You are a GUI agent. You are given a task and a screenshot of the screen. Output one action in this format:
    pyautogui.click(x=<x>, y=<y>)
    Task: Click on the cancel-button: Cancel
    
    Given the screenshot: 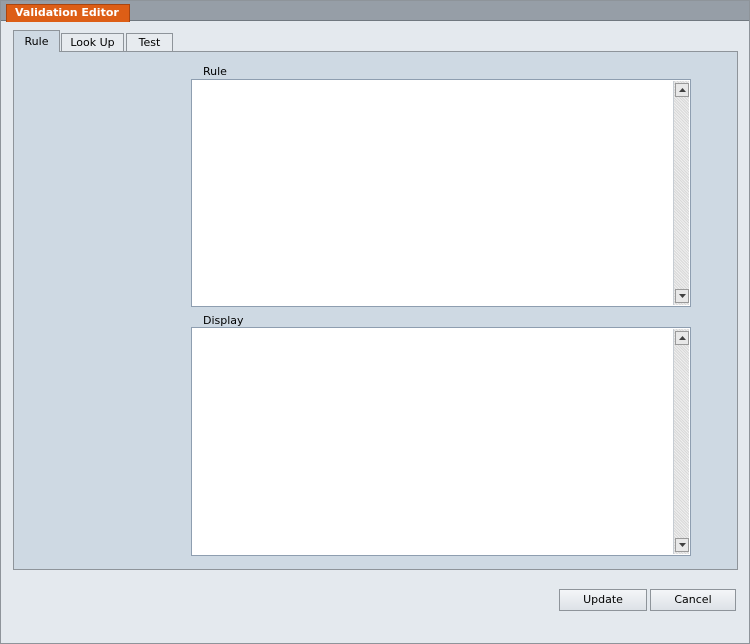 What is the action you would take?
    pyautogui.click(x=693, y=600)
    